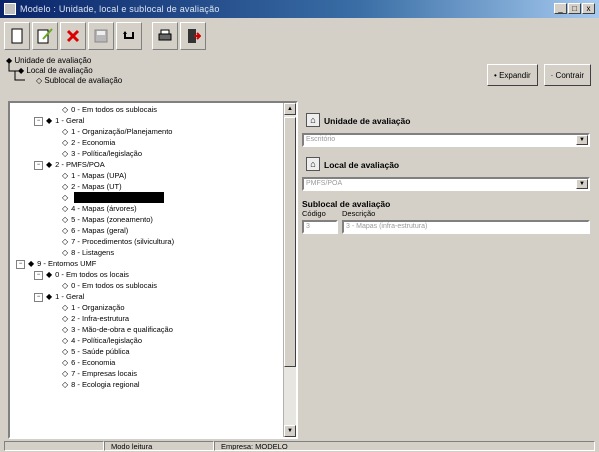 The image size is (599, 452). Describe the element at coordinates (94, 175) in the screenshot. I see `tree-item: ◇ 1 - Mapas (UPA)` at that location.